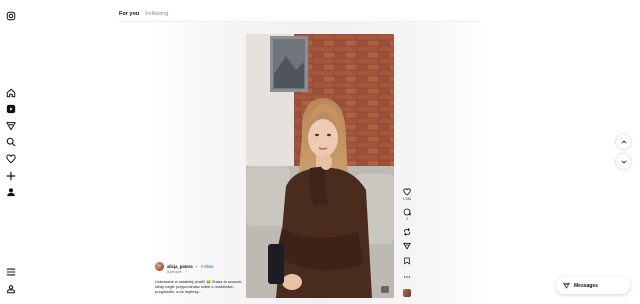 This screenshot has height=304, width=640. I want to click on like-button: 1,546, so click(407, 194).